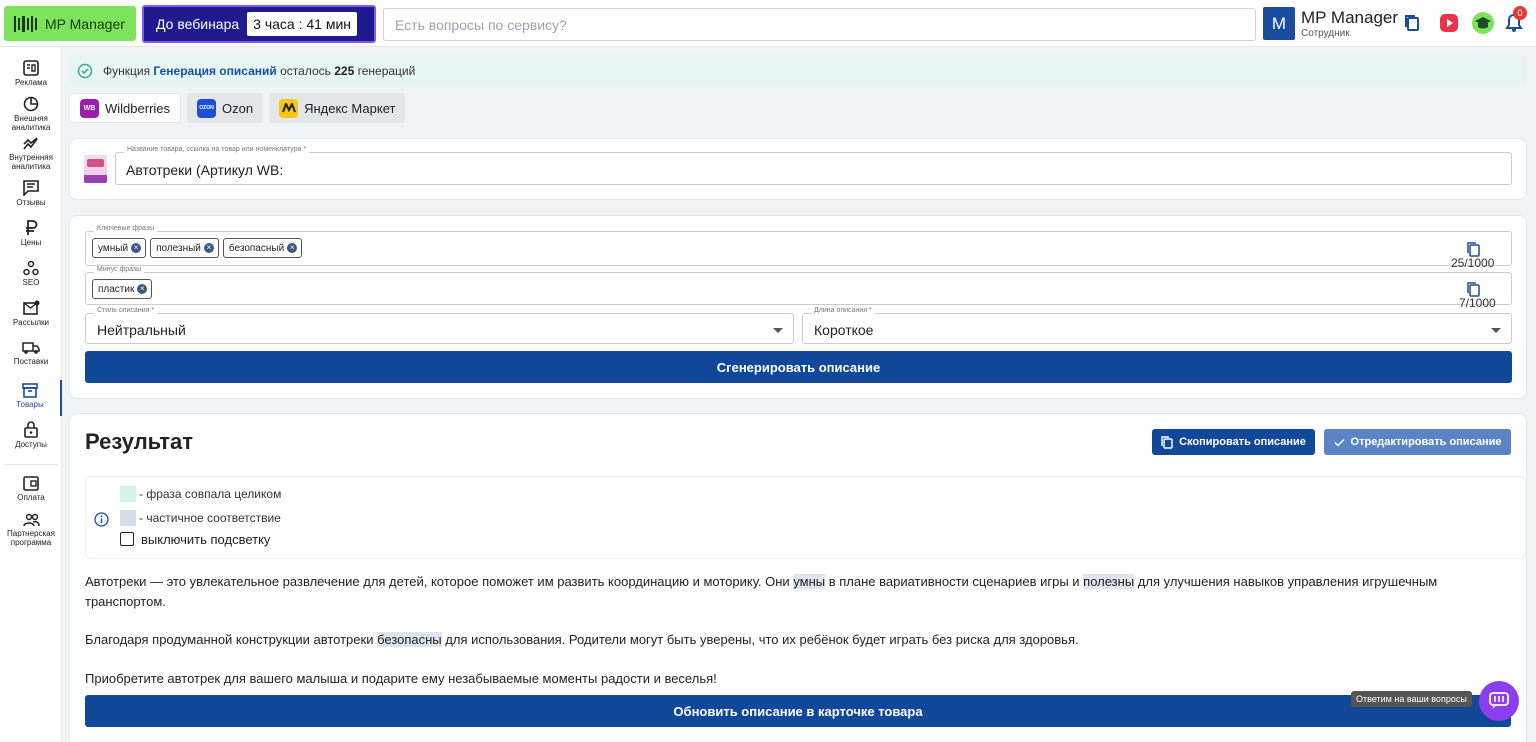 The width and height of the screenshot is (1536, 742). What do you see at coordinates (31, 242) in the screenshot?
I see `sidebar-item-label: Цены` at bounding box center [31, 242].